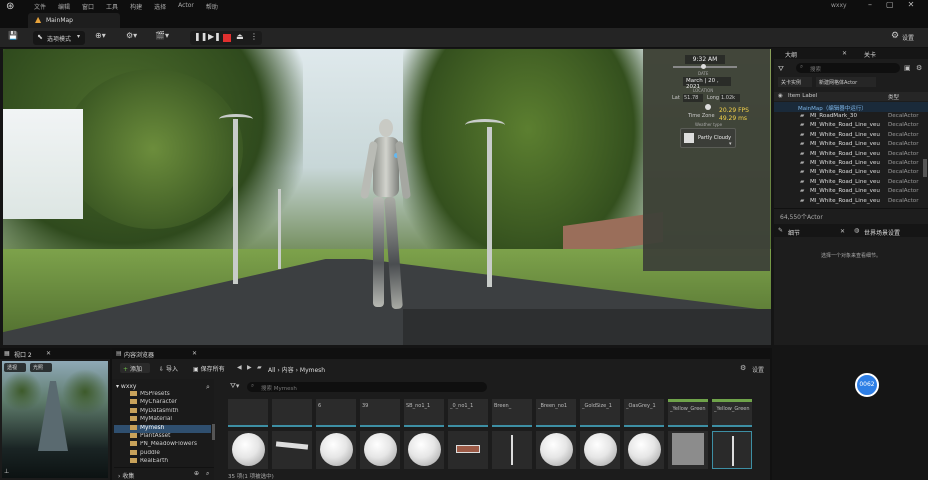  What do you see at coordinates (890, 4) in the screenshot?
I see `maximize-icon: ▢` at bounding box center [890, 4].